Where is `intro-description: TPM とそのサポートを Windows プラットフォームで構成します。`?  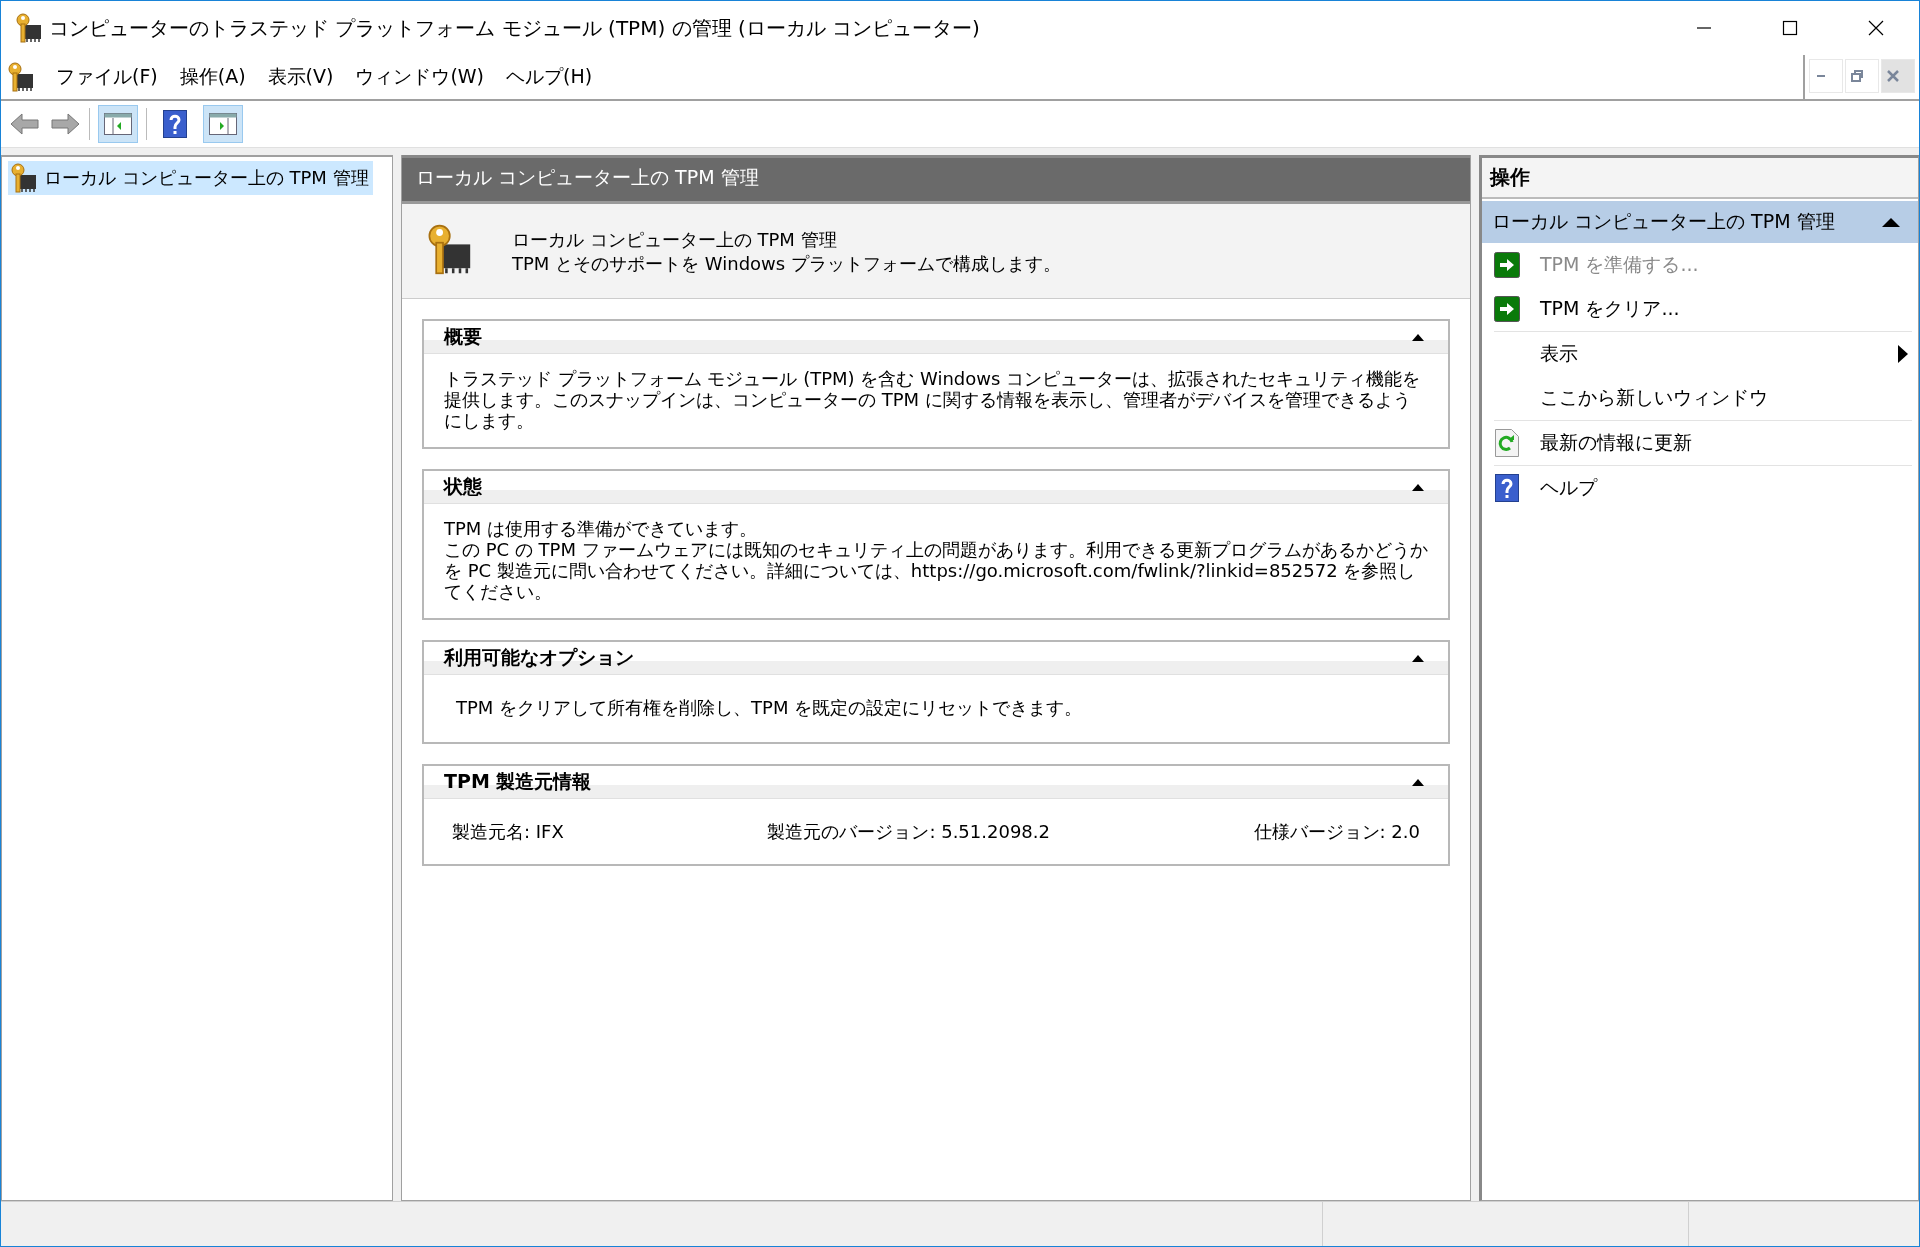
intro-description: TPM とそのサポートを Windows プラットフォームで構成します。 is located at coordinates (786, 264).